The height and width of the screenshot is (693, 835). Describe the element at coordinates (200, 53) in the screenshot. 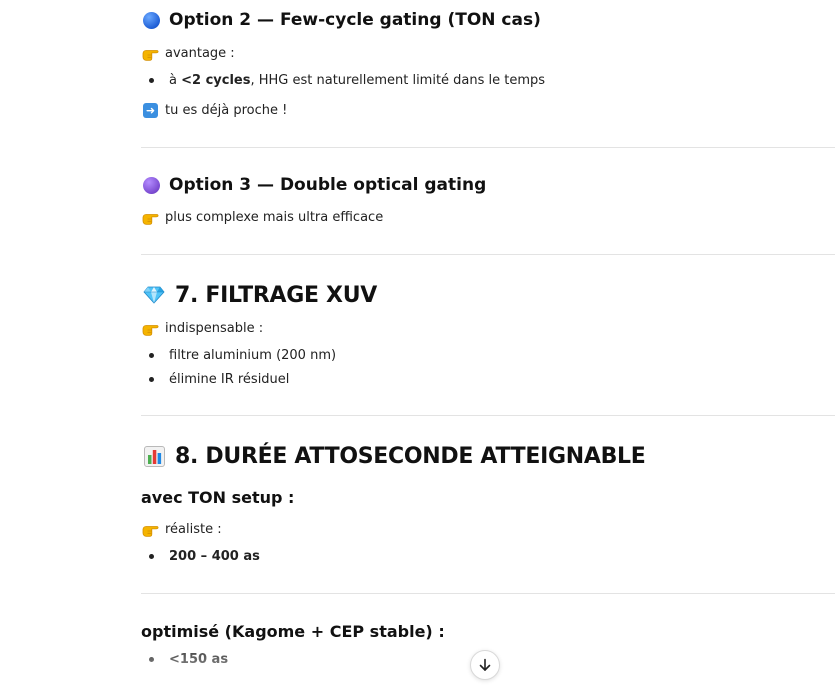

I see `paragraph-text: avantage :` at that location.